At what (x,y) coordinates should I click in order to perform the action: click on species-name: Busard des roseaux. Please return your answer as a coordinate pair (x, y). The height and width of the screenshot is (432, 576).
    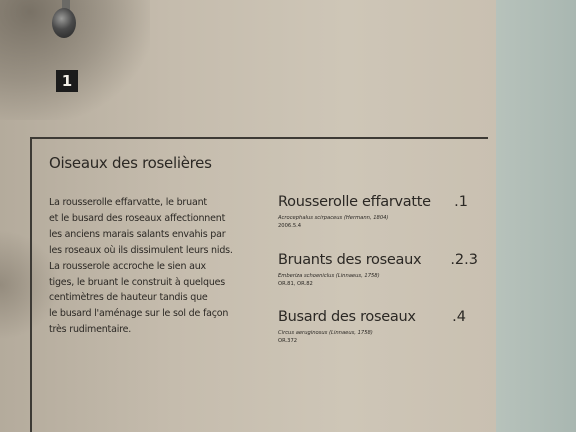
    Looking at the image, I should click on (347, 317).